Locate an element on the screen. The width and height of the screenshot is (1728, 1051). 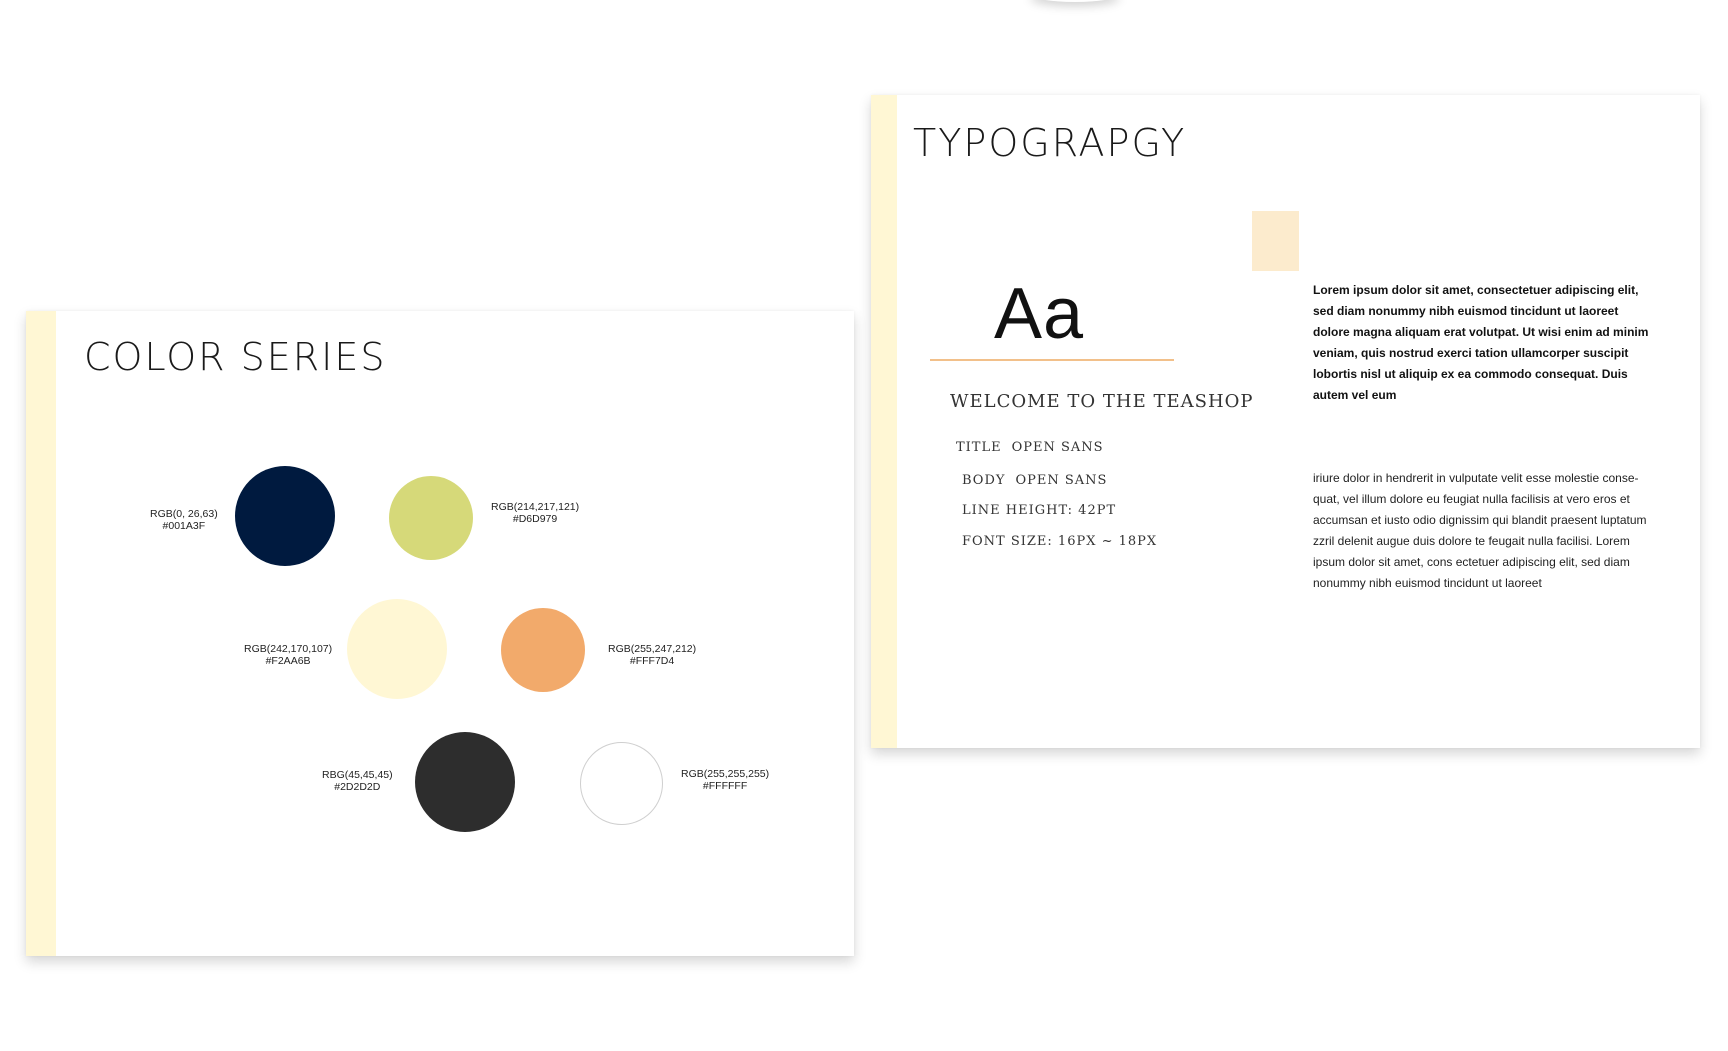
color-series-title: COLOR SERIES is located at coordinates (235, 357).